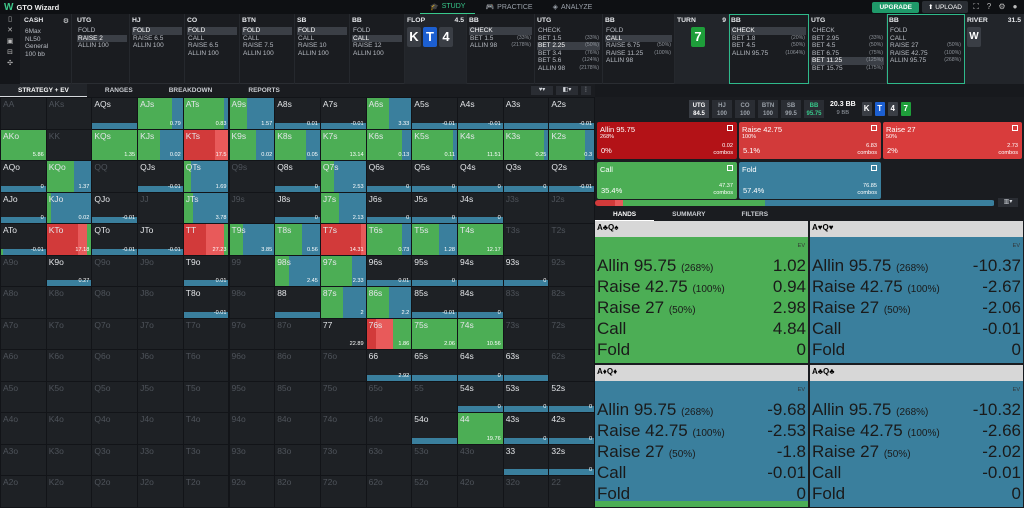 Image resolution: width=1024 pixels, height=508 pixels. What do you see at coordinates (263, 90) in the screenshot?
I see `tab-reports: REPORTS` at bounding box center [263, 90].